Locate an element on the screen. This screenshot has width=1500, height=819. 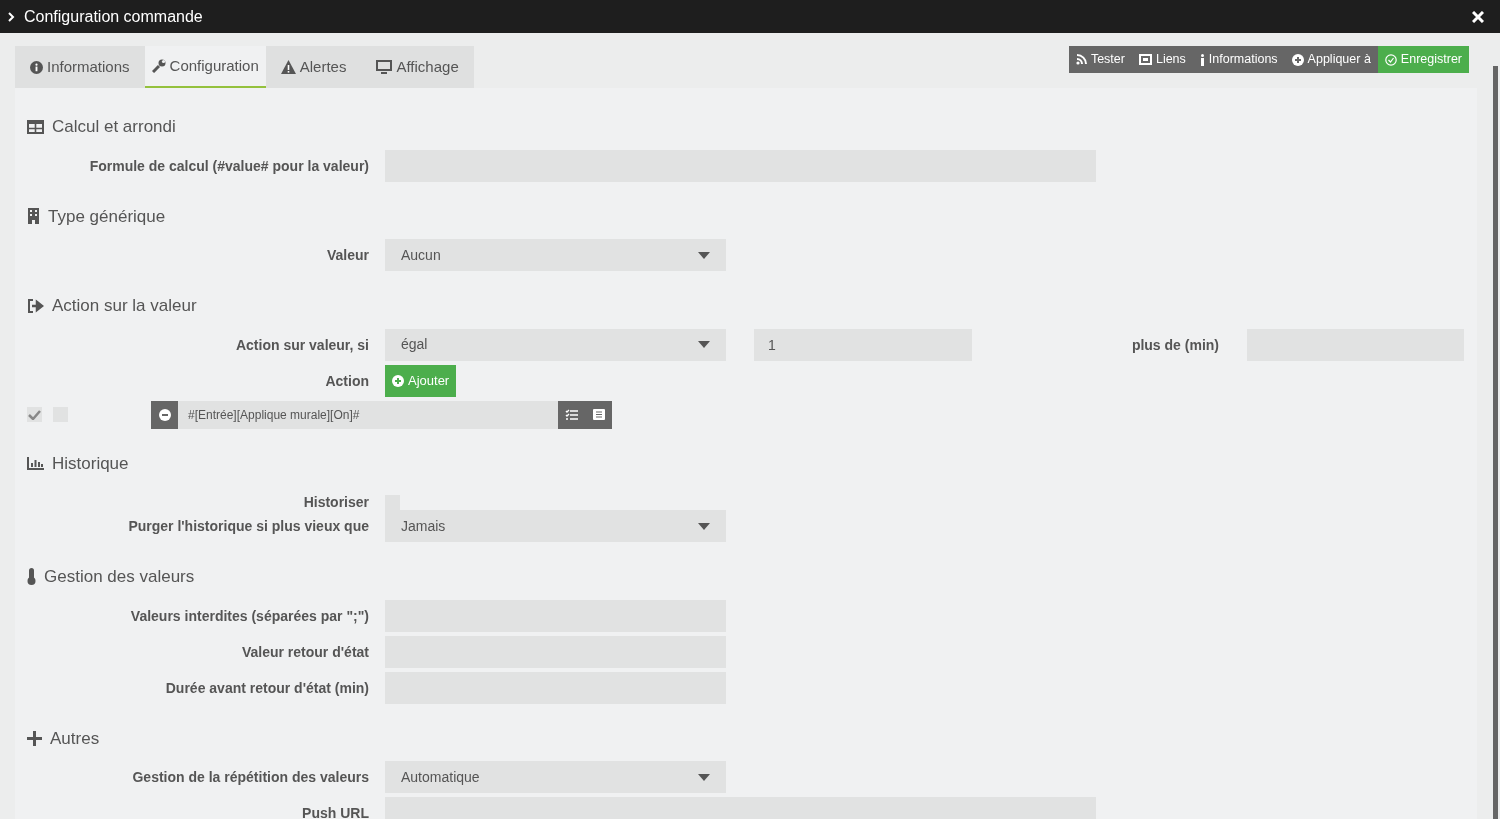
monitor-icon is located at coordinates (384, 67).